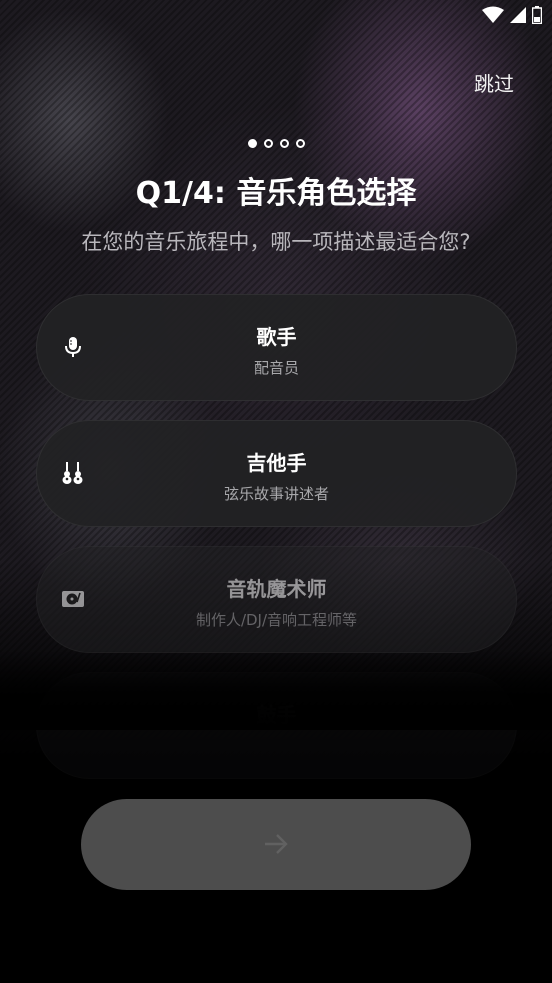 This screenshot has width=552, height=983. What do you see at coordinates (276, 463) in the screenshot?
I see `option-title: 吉他手` at bounding box center [276, 463].